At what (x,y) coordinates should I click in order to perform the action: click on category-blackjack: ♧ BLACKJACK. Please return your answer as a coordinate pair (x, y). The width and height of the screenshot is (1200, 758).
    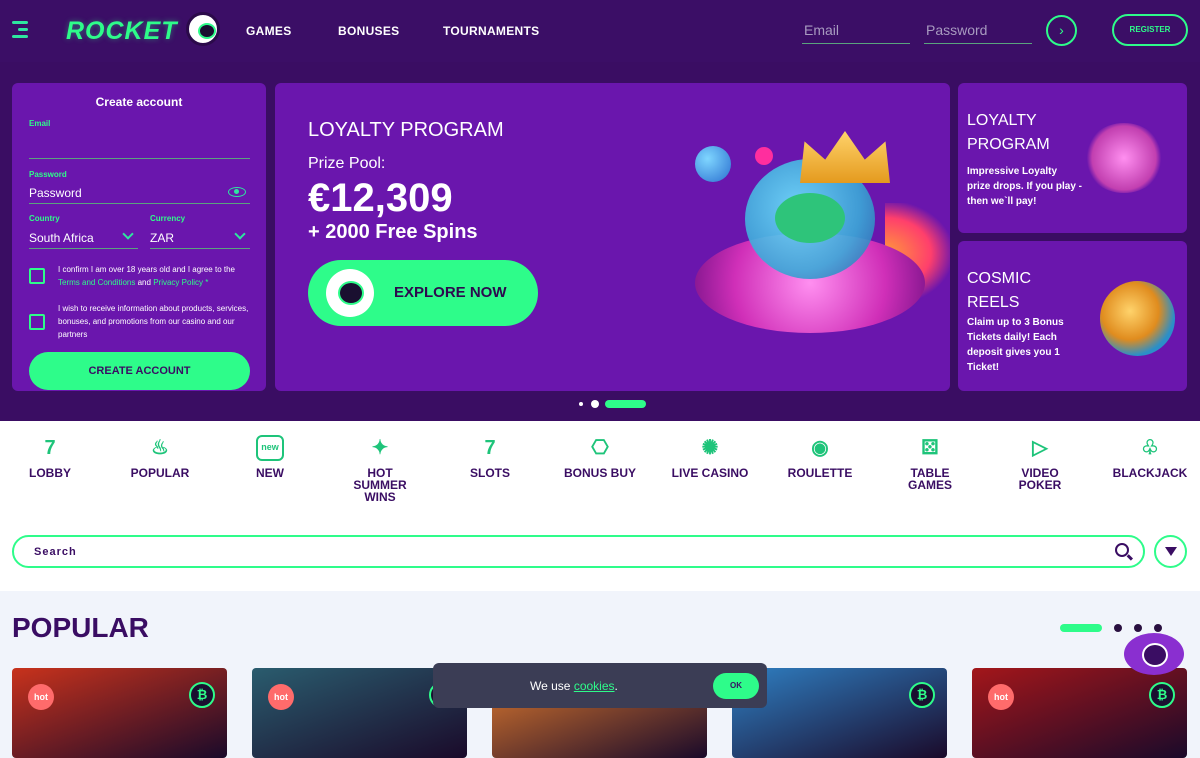
    Looking at the image, I should click on (1150, 457).